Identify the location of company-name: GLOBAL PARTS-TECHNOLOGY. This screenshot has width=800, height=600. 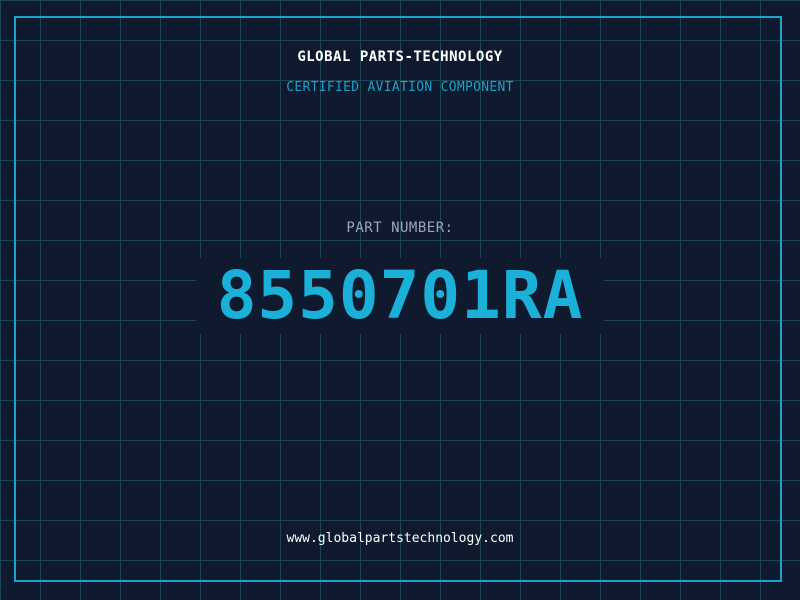
(400, 57).